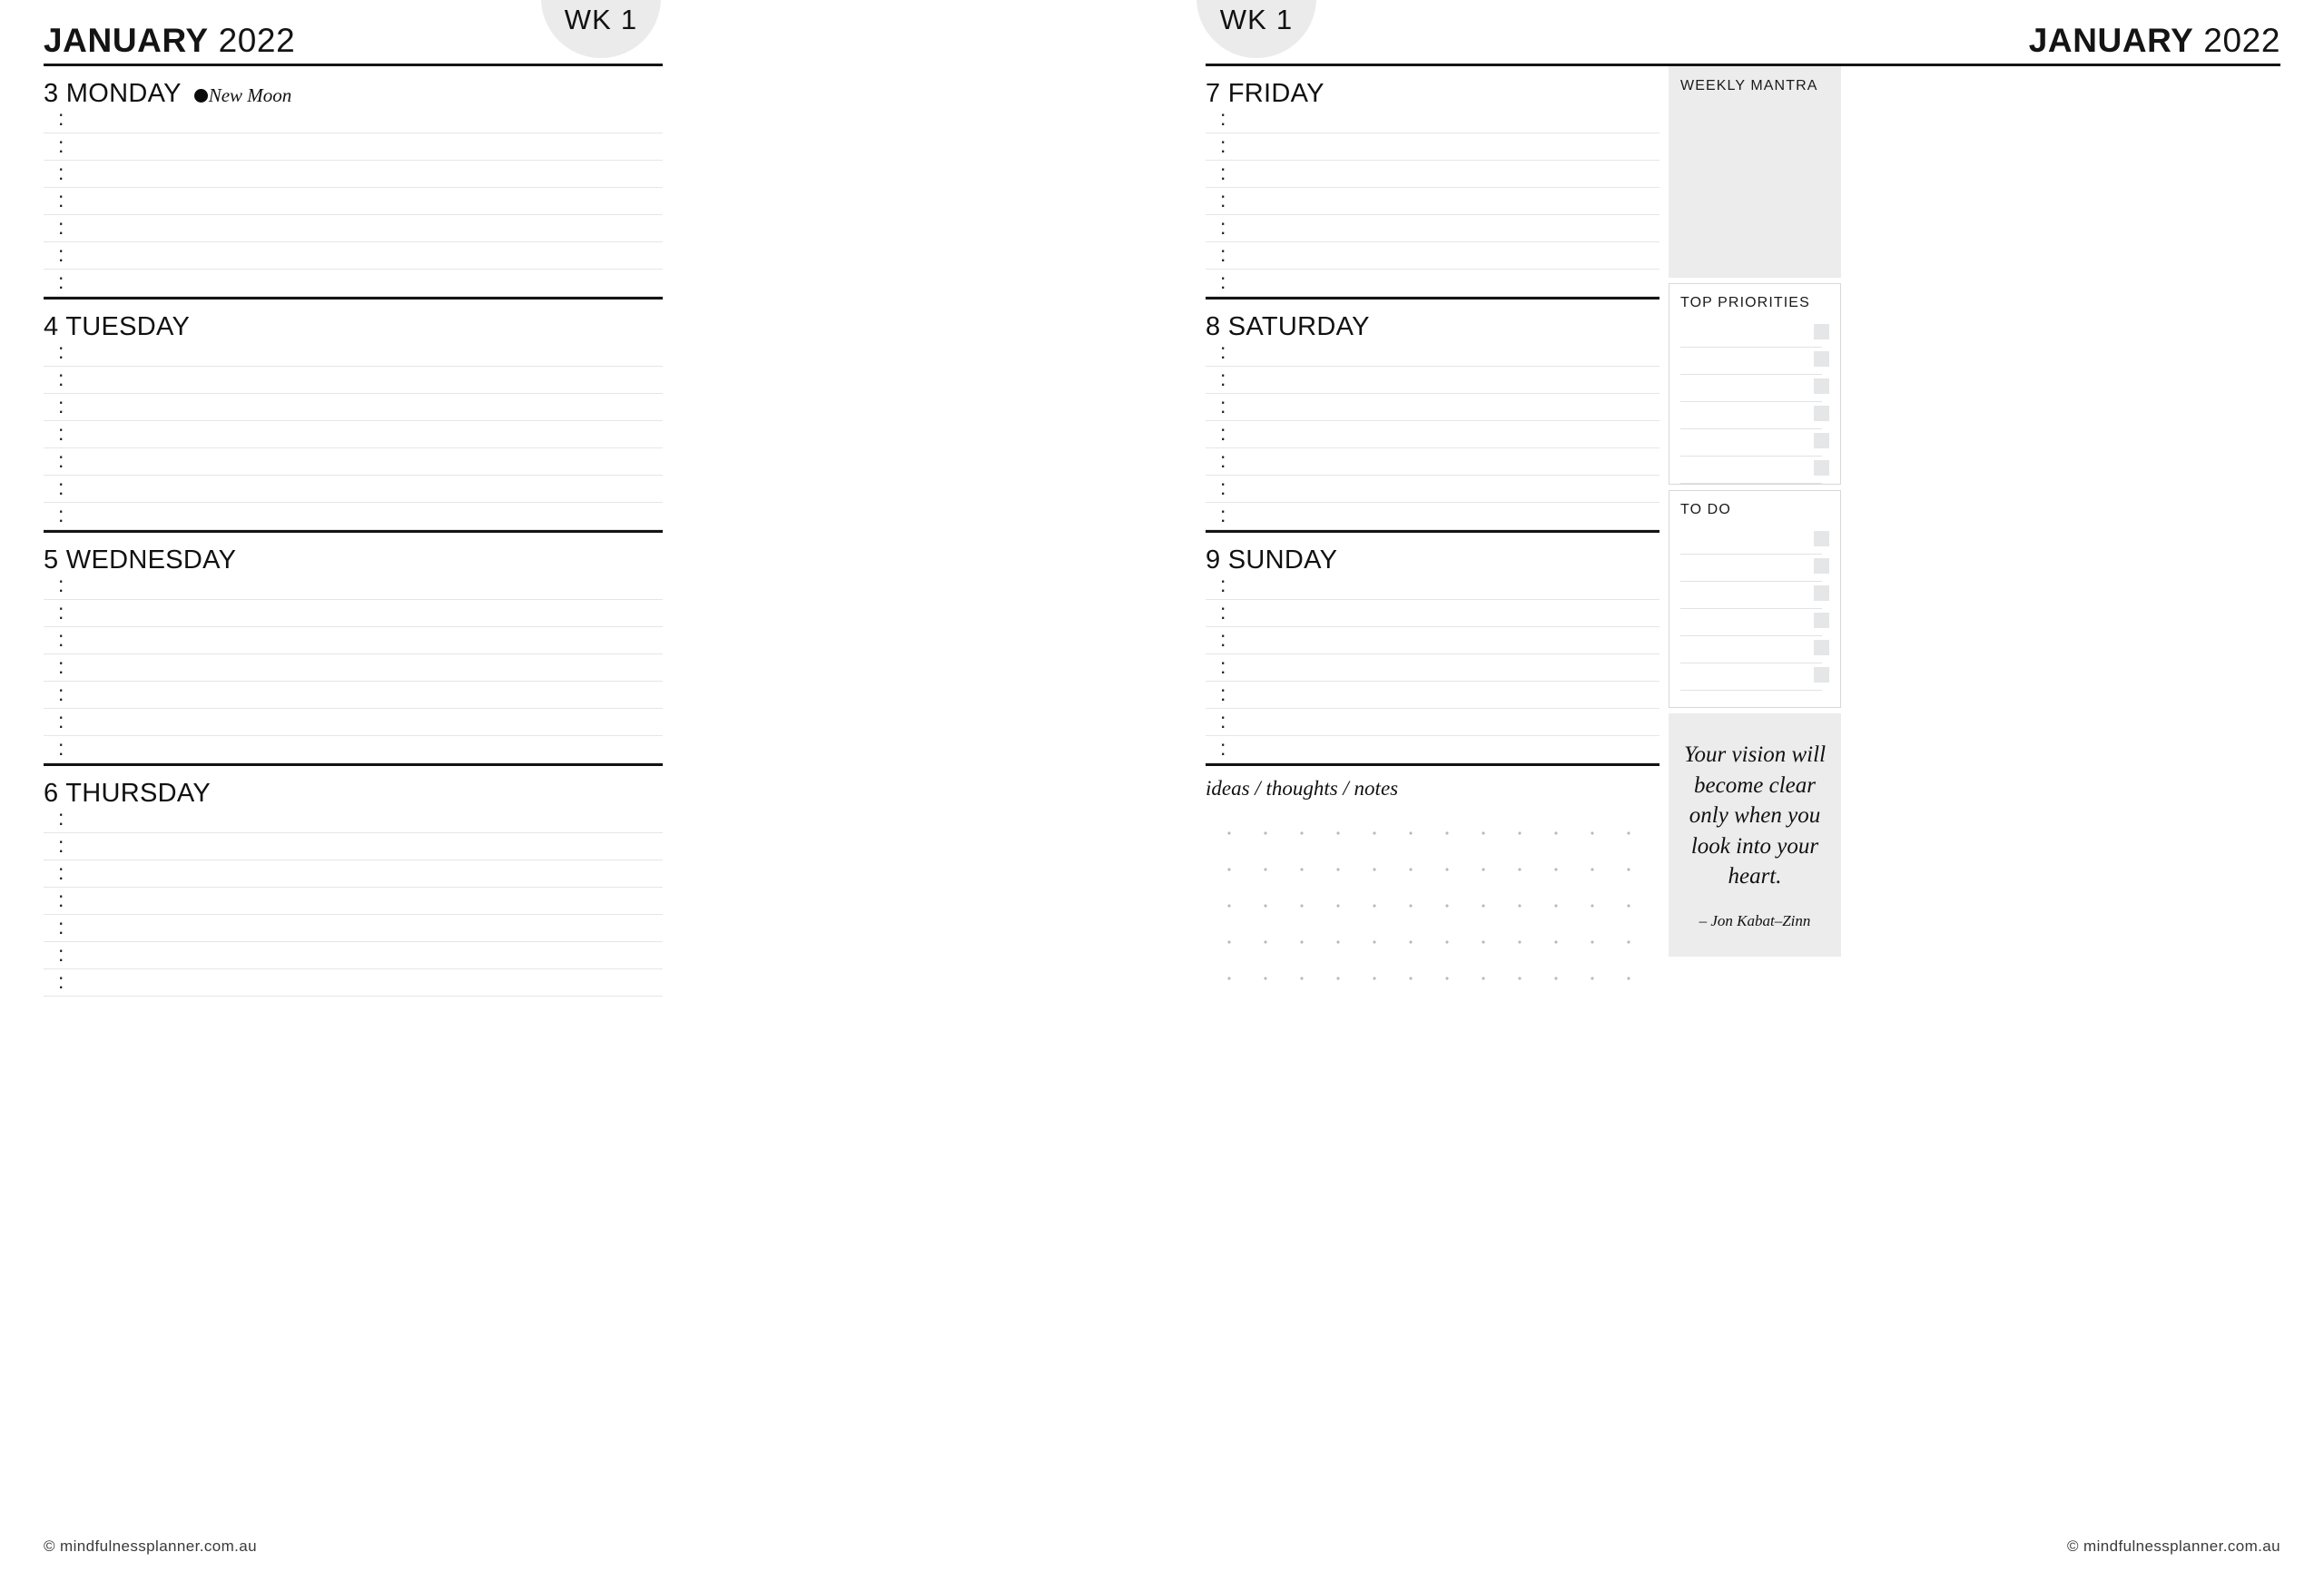  I want to click on day-header-thursday: 6 THURSDAY, so click(353, 787).